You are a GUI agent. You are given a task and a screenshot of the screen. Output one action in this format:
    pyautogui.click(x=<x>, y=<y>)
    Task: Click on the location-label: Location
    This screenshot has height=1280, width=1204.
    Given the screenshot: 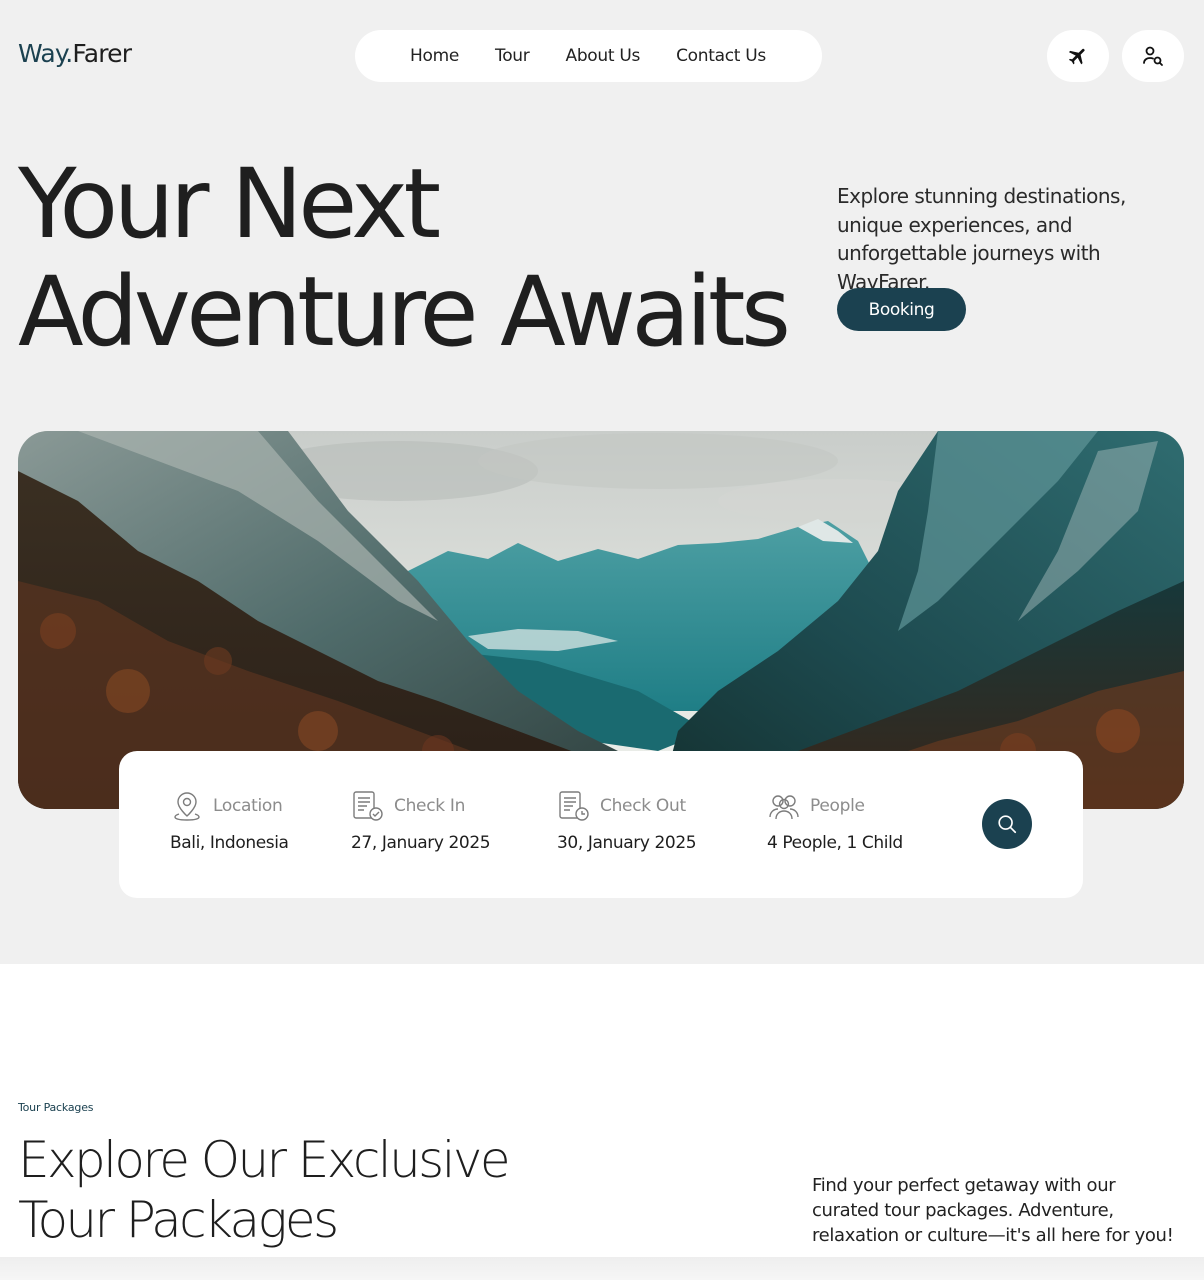 What is the action you would take?
    pyautogui.click(x=248, y=806)
    